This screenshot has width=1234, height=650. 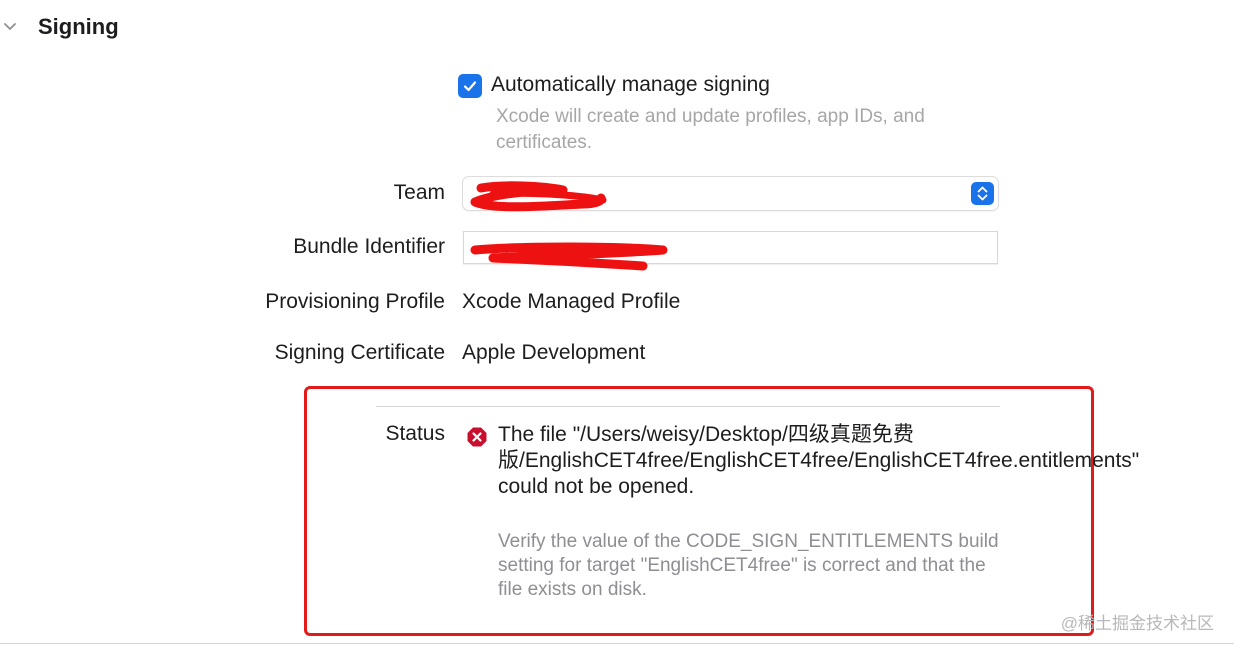 I want to click on up-down-arrows-icon, so click(x=982, y=193).